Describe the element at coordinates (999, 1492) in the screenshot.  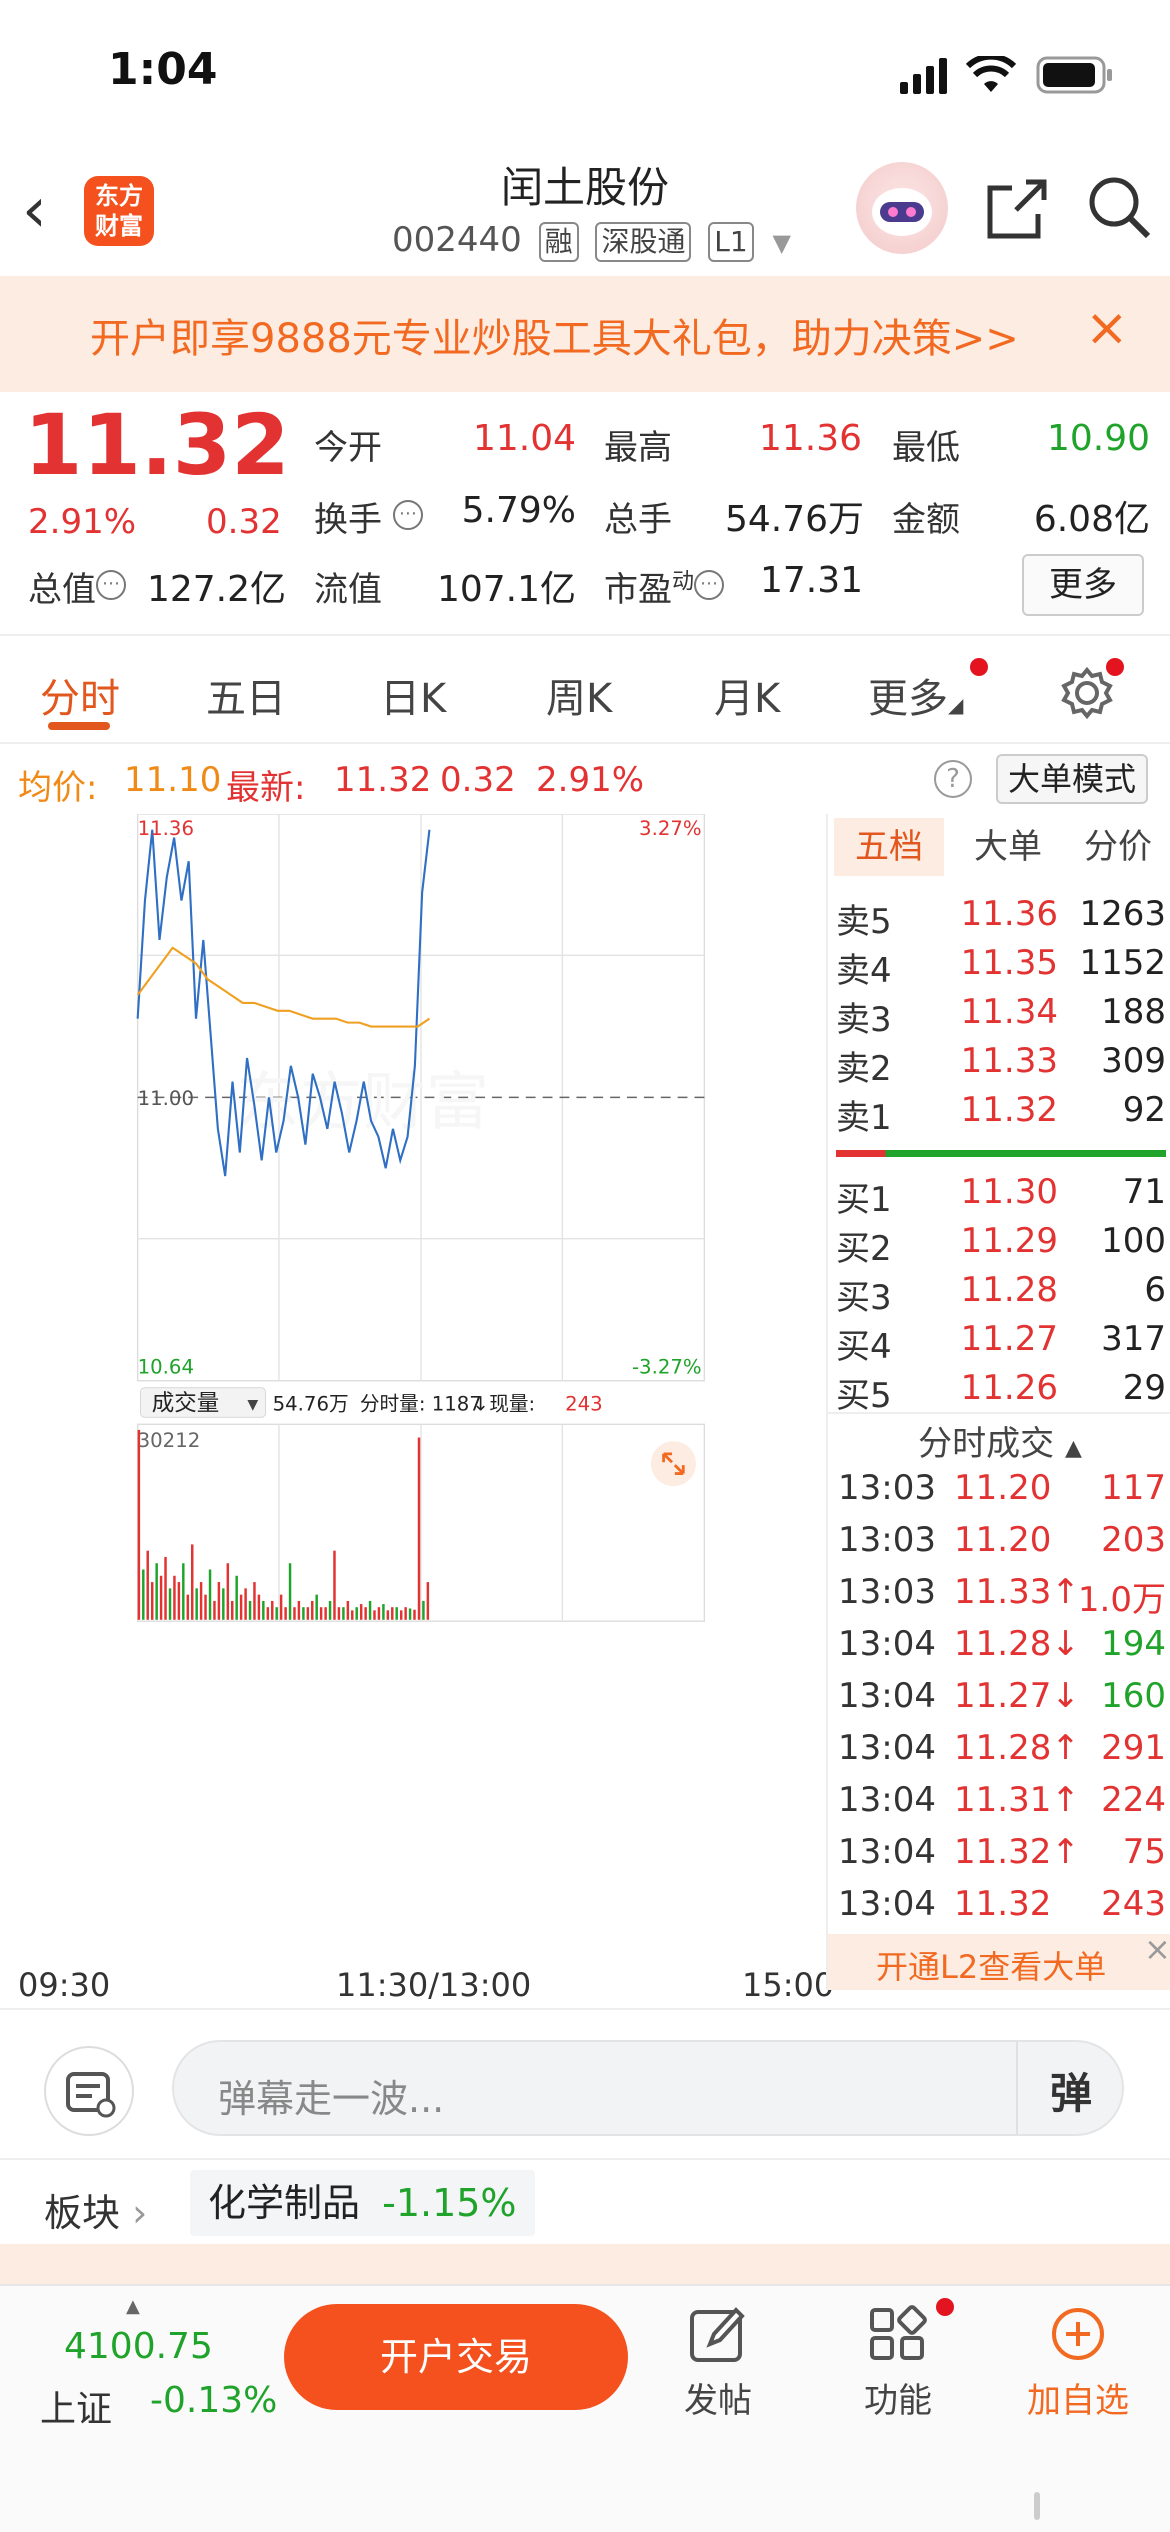
I see `trade-row: 13:03 11.20 117` at that location.